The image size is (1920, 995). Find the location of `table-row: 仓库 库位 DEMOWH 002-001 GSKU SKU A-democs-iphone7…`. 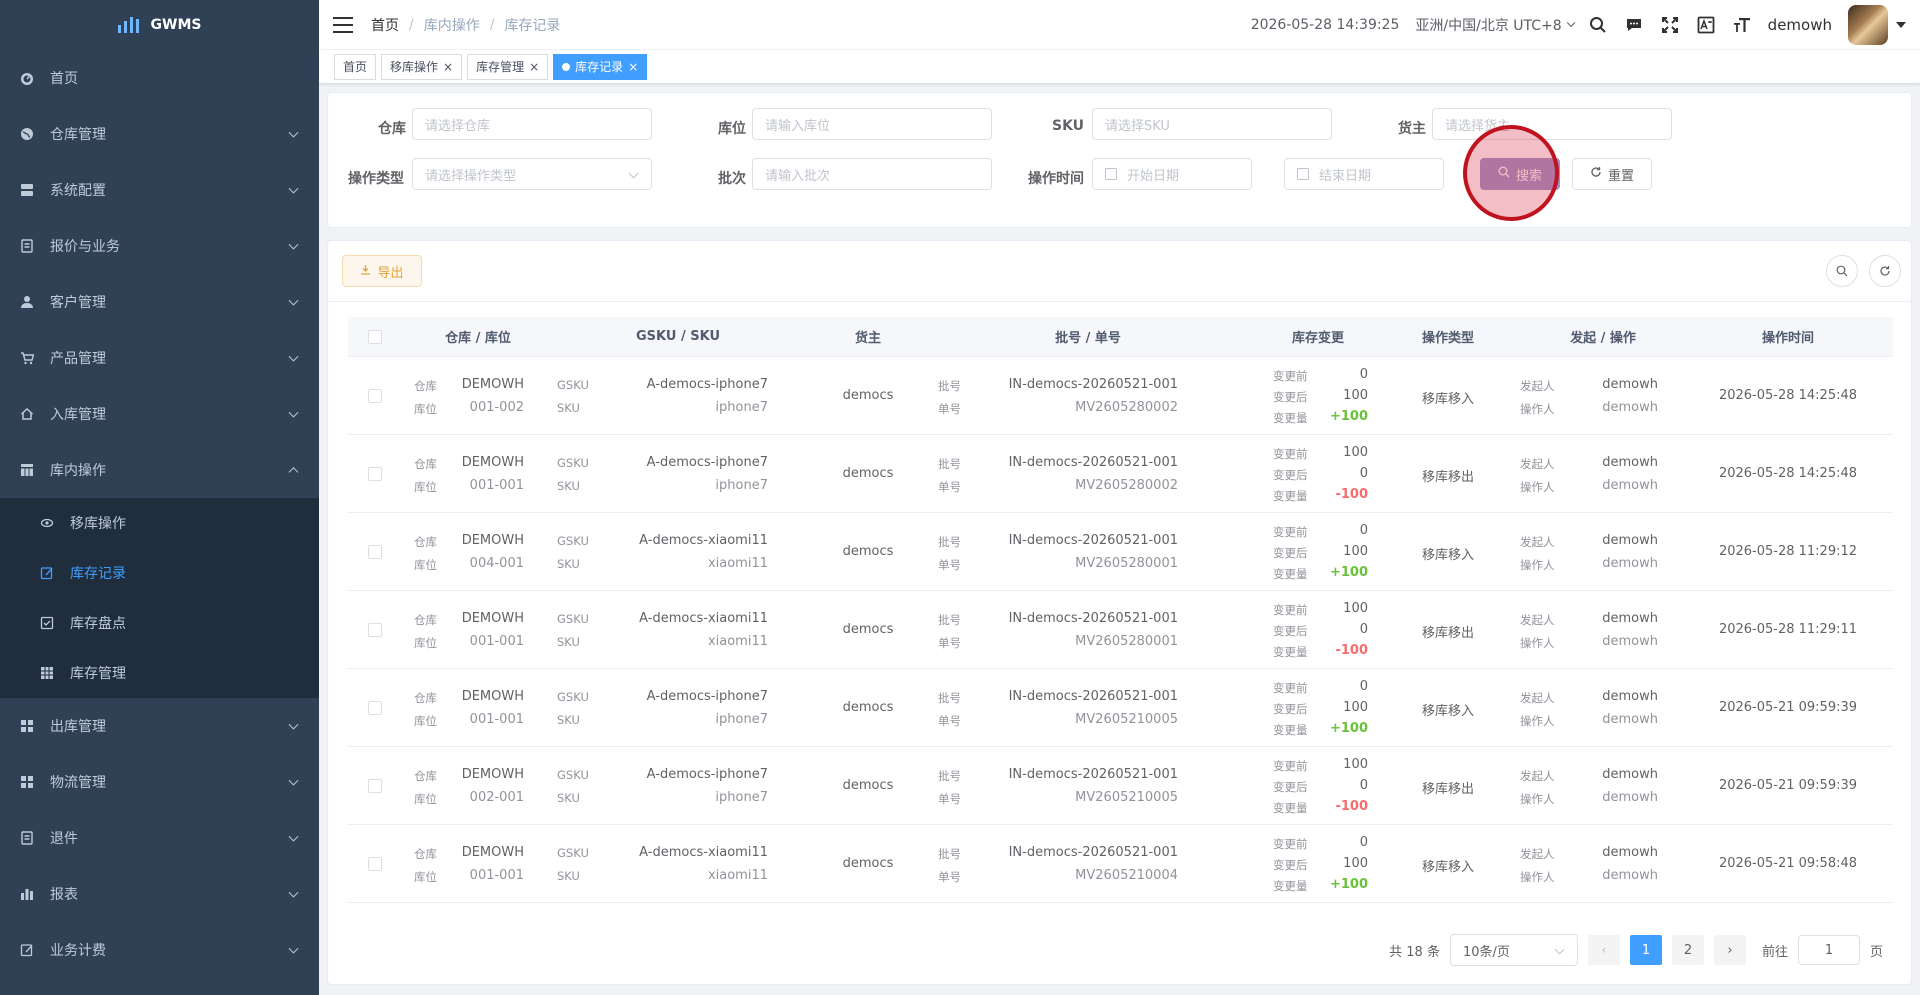

table-row: 仓库 库位 DEMOWH 002-001 GSKU SKU A-democs-iphone7… is located at coordinates (1120, 786).